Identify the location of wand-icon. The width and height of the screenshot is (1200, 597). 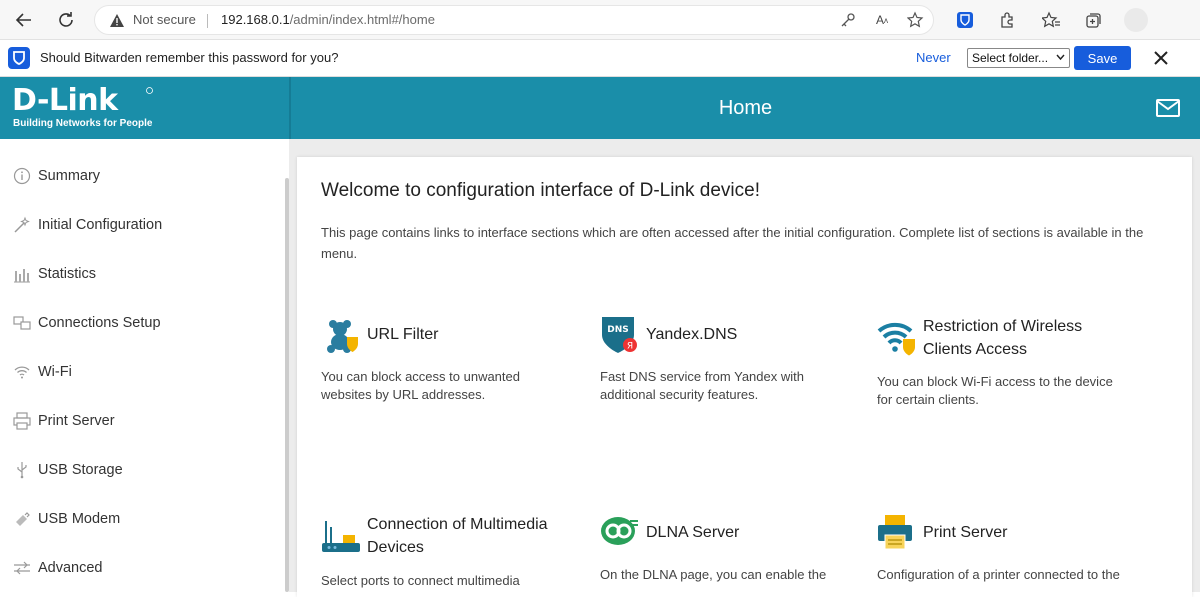
(22, 225).